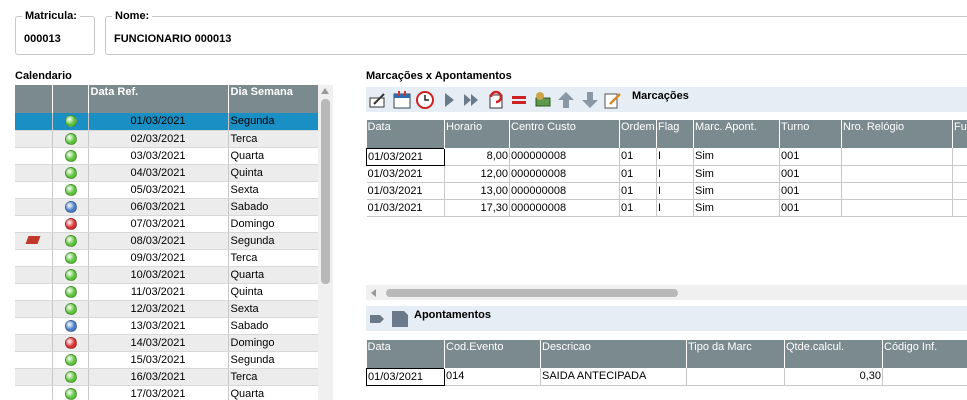  I want to click on table-cell: I, so click(675, 174).